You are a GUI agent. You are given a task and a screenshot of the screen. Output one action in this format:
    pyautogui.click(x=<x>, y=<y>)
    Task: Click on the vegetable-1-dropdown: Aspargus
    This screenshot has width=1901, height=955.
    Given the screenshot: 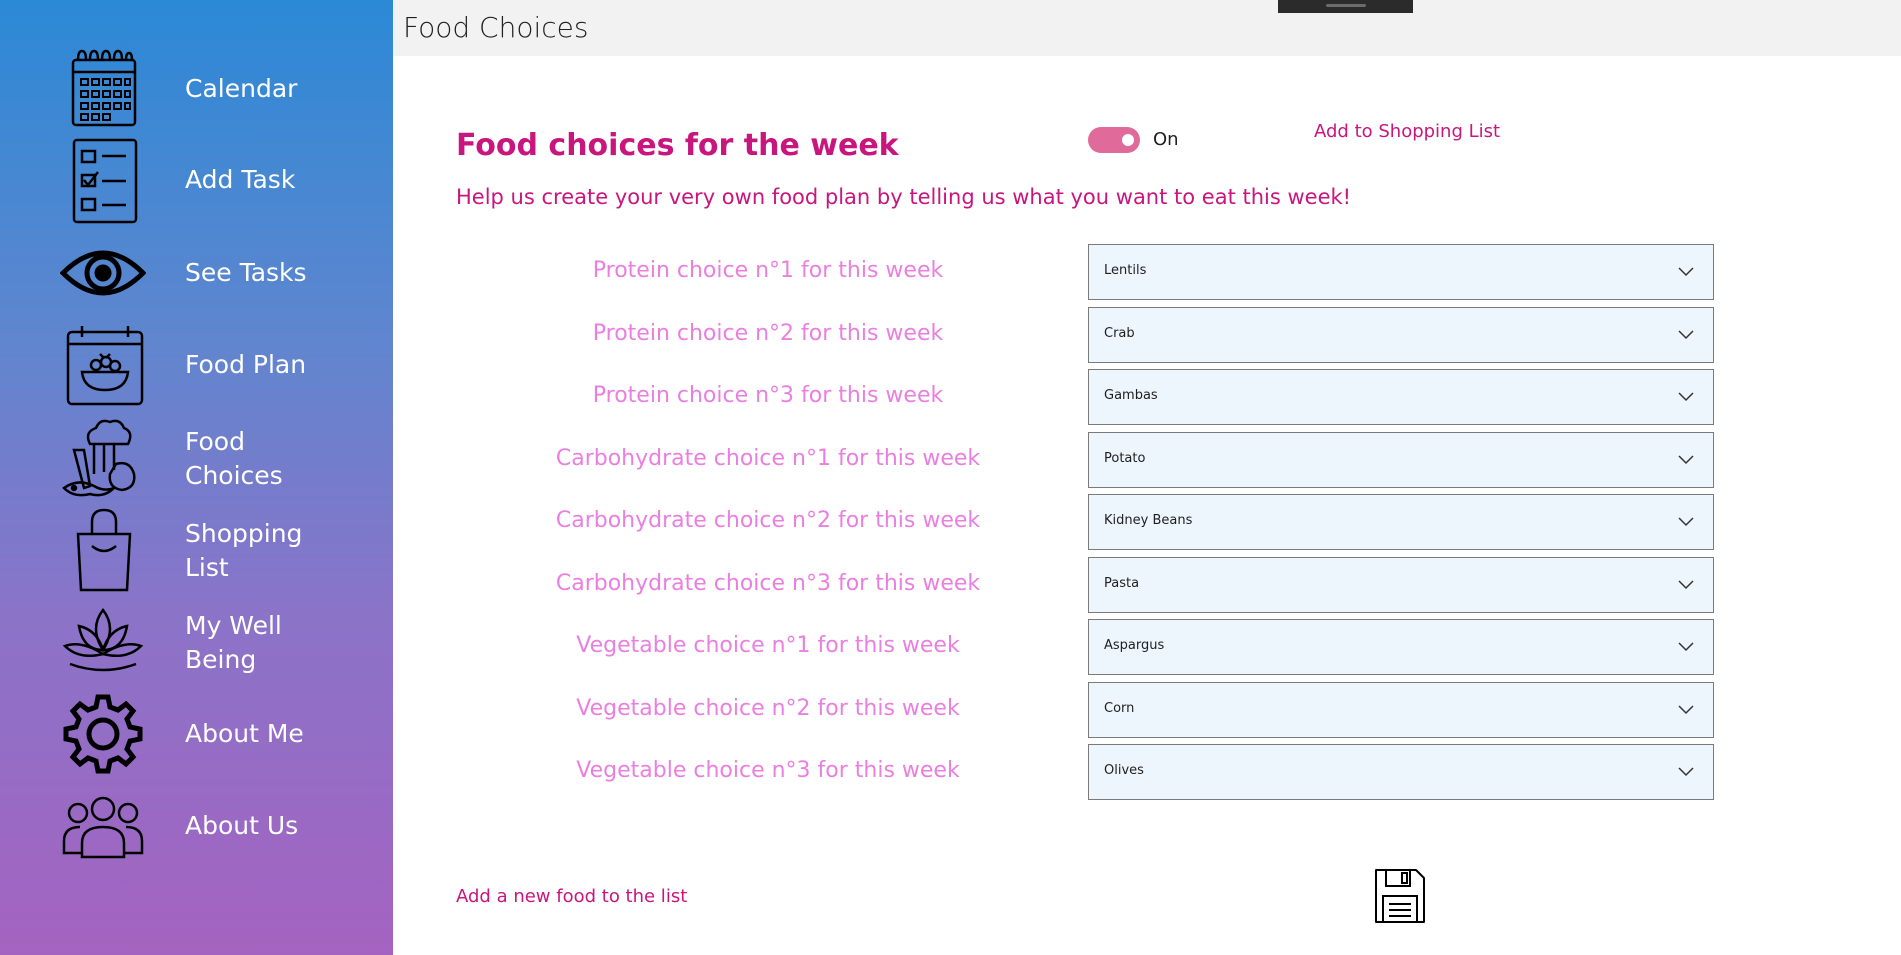 What is the action you would take?
    pyautogui.click(x=1401, y=647)
    